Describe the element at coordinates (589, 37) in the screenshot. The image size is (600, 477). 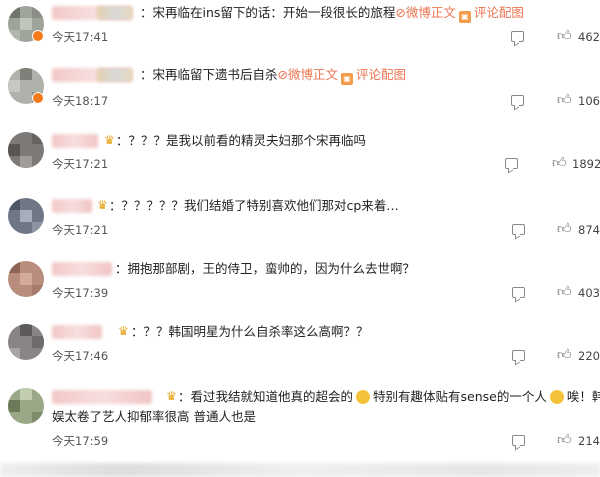
I see `like-count: 462` at that location.